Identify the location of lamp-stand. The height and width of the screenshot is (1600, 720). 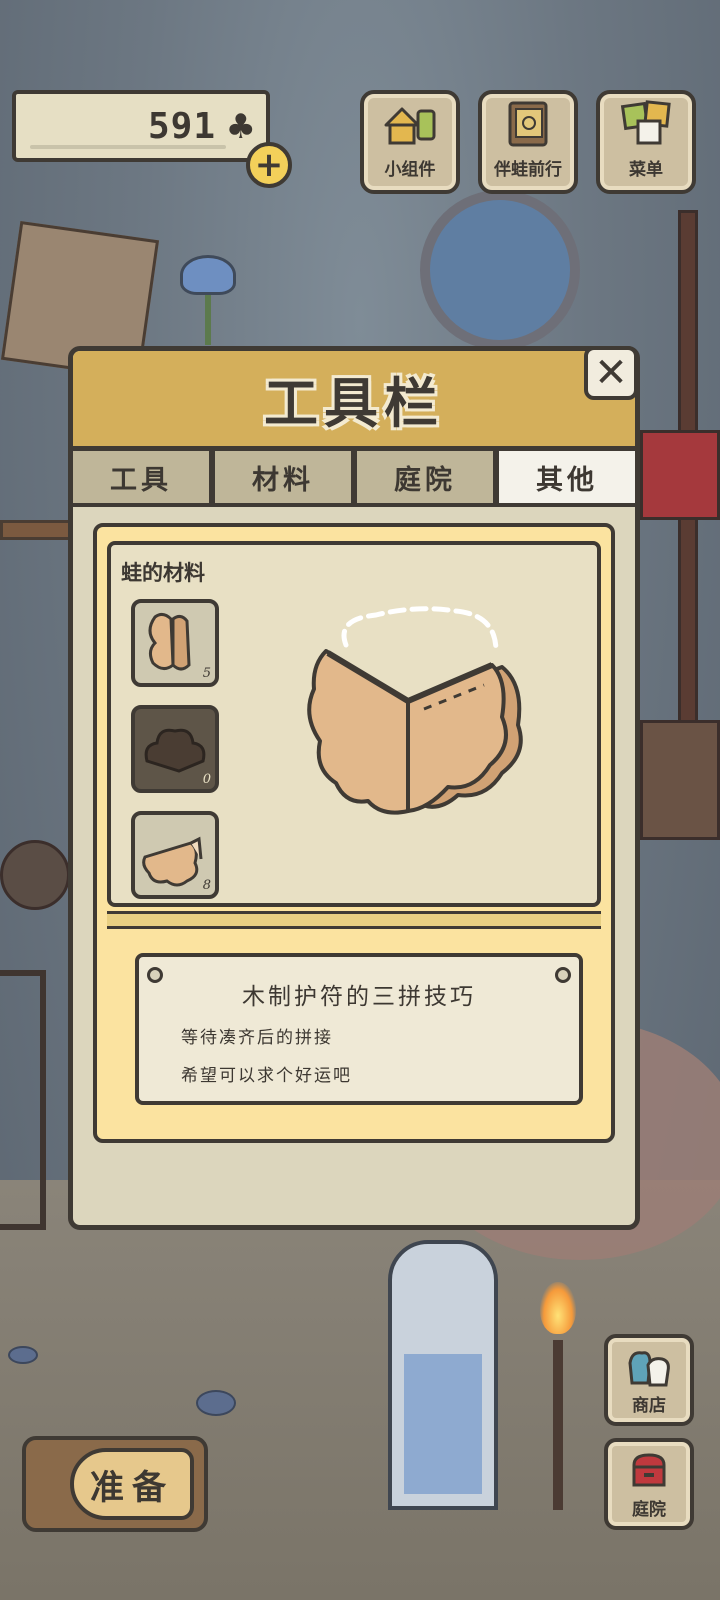
(558, 1425).